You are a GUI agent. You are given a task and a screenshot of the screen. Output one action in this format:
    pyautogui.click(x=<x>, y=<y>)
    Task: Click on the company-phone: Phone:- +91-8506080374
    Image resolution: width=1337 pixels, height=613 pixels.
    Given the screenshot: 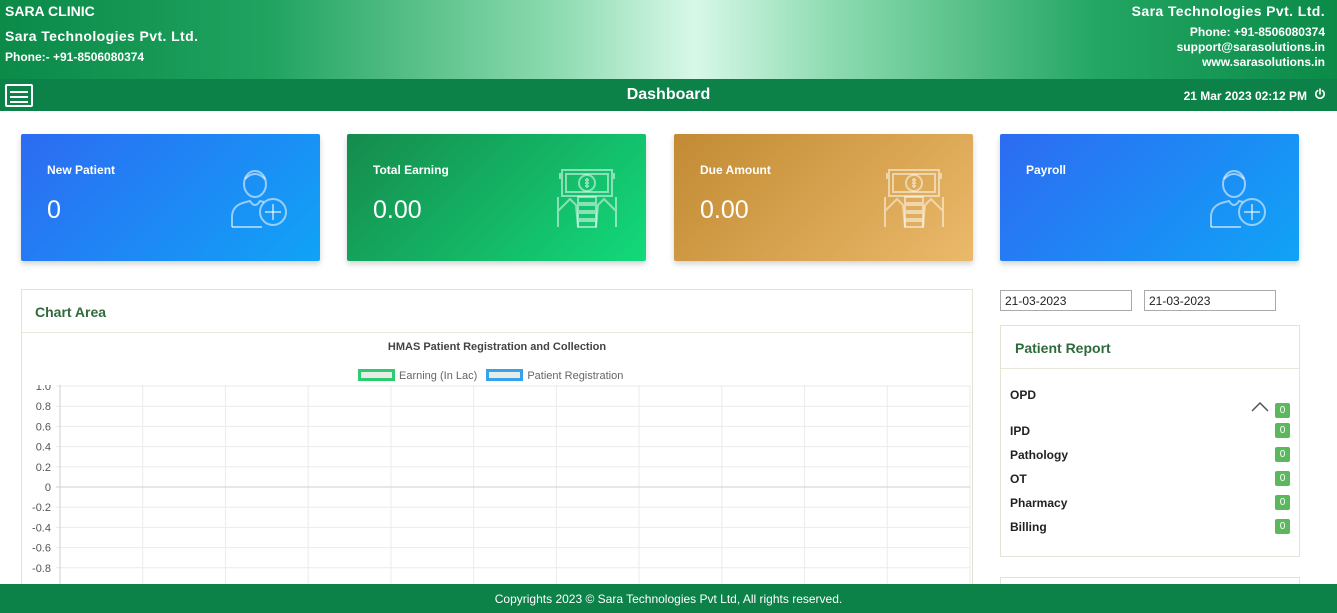 What is the action you would take?
    pyautogui.click(x=75, y=57)
    